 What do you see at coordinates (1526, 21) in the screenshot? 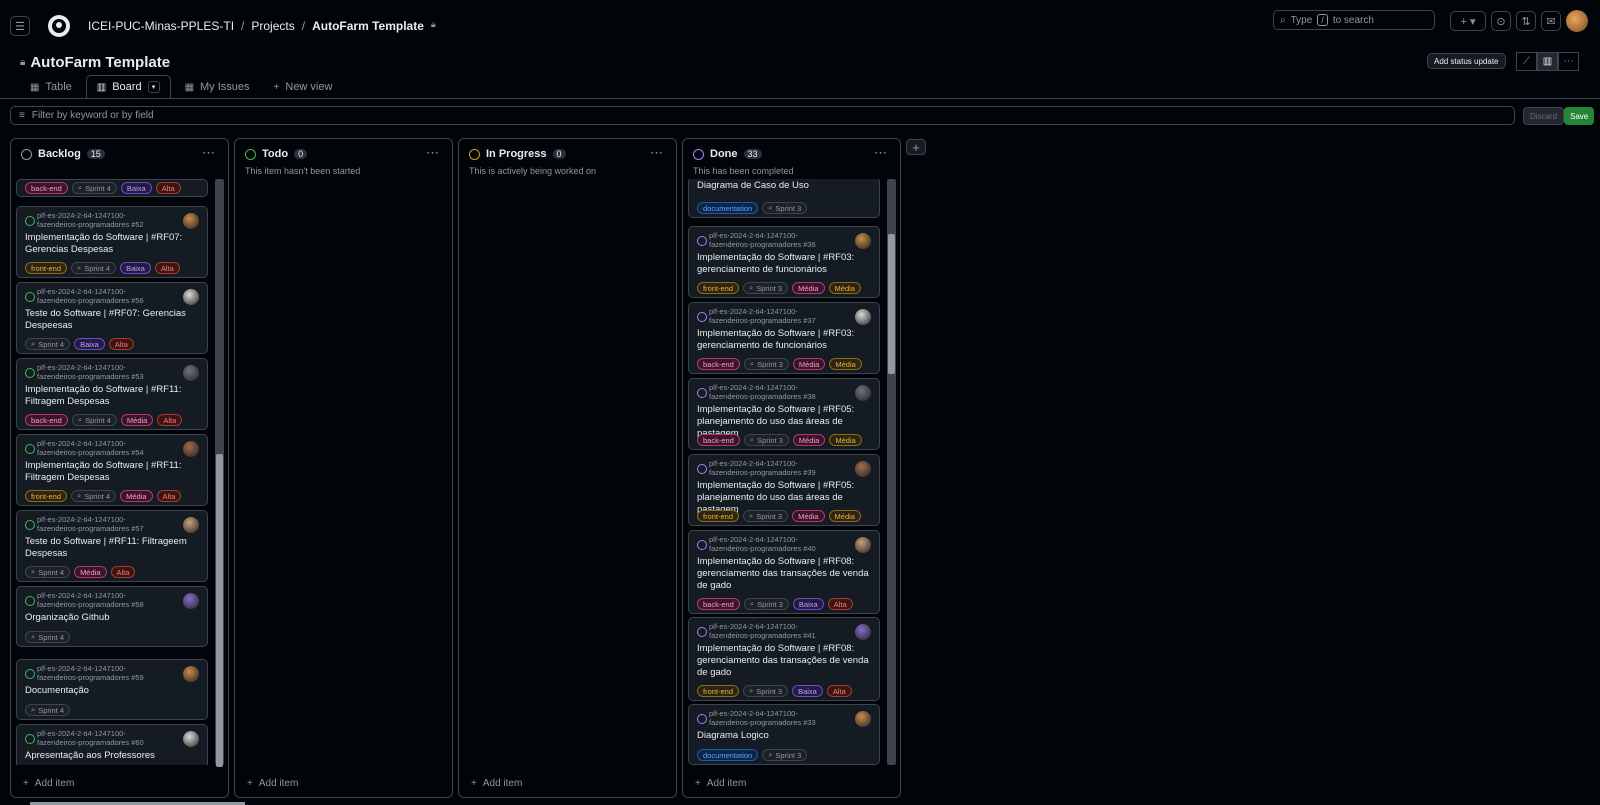
I see `pull-requests-icon: ⇅` at bounding box center [1526, 21].